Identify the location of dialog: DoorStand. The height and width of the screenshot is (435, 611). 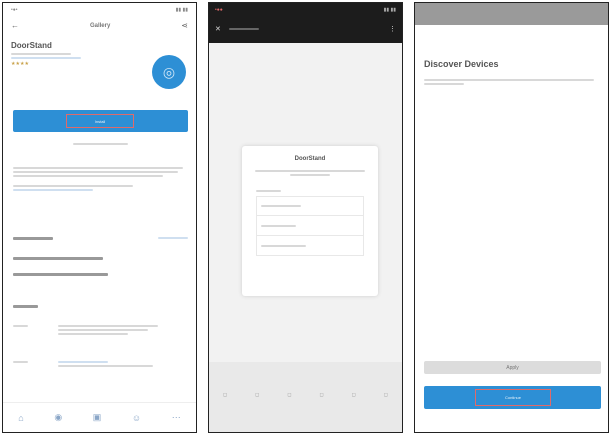
(310, 221).